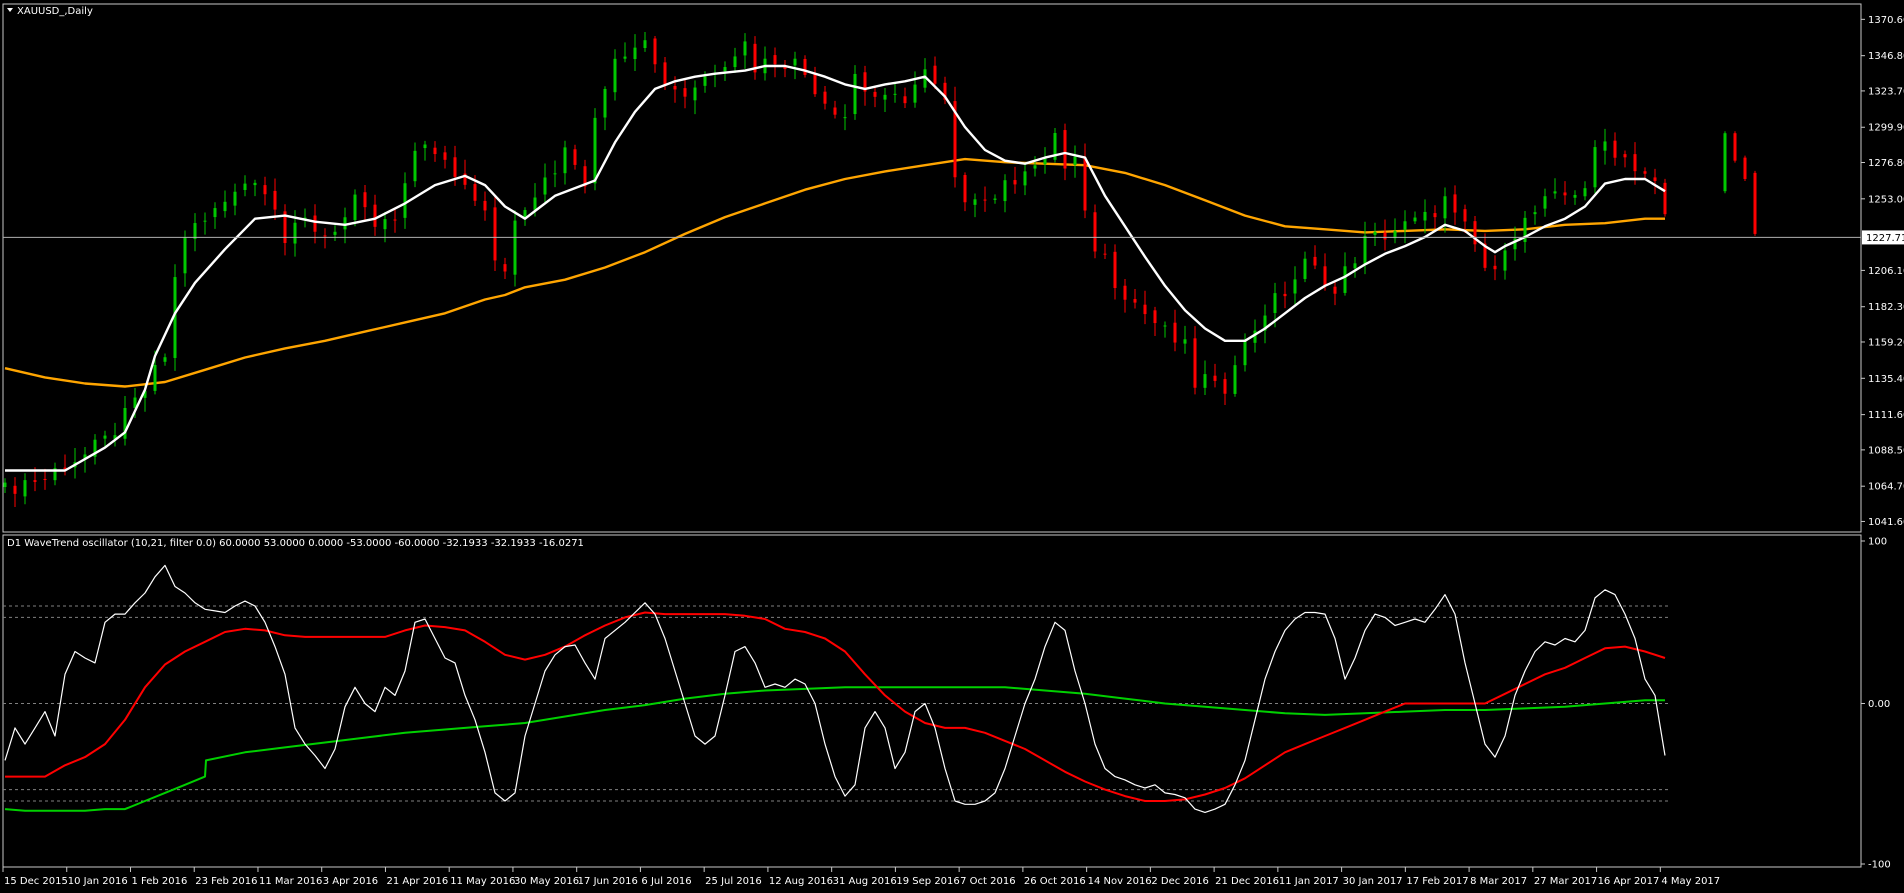 Image resolution: width=1904 pixels, height=893 pixels. I want to click on time-tick-label: 4 May 2017, so click(1690, 881).